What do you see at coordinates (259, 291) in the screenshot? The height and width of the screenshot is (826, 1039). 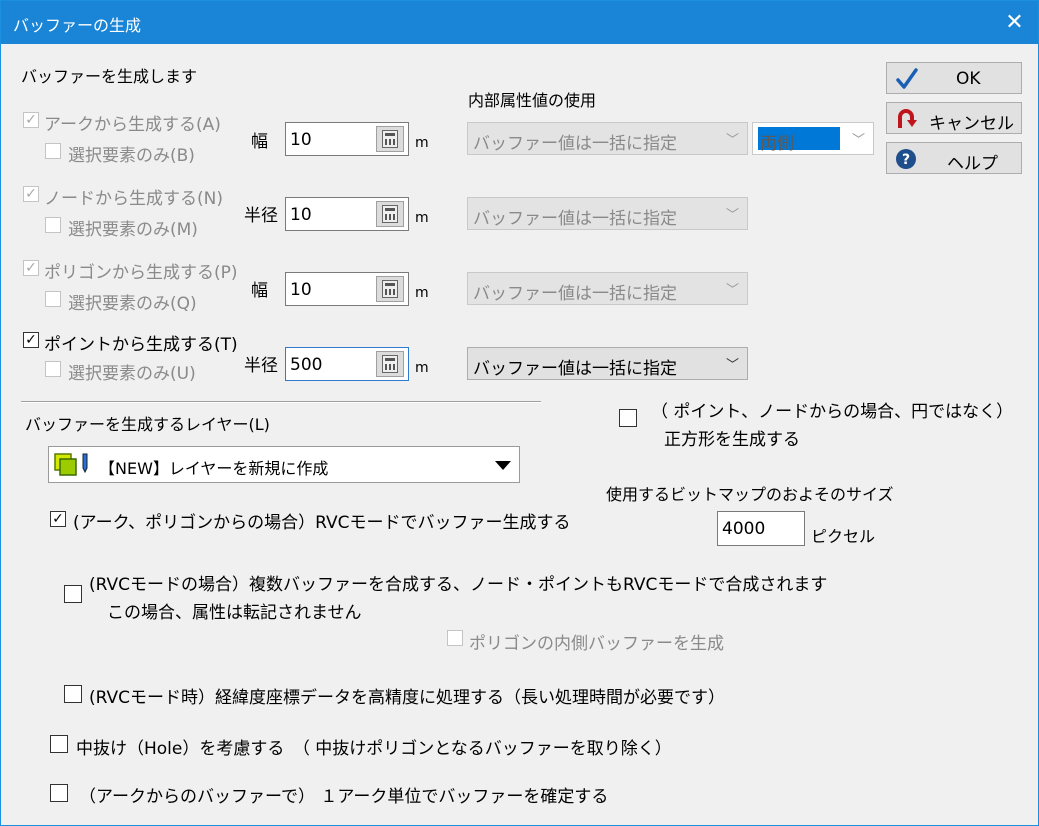 I see `polygon-size-label: 幅` at bounding box center [259, 291].